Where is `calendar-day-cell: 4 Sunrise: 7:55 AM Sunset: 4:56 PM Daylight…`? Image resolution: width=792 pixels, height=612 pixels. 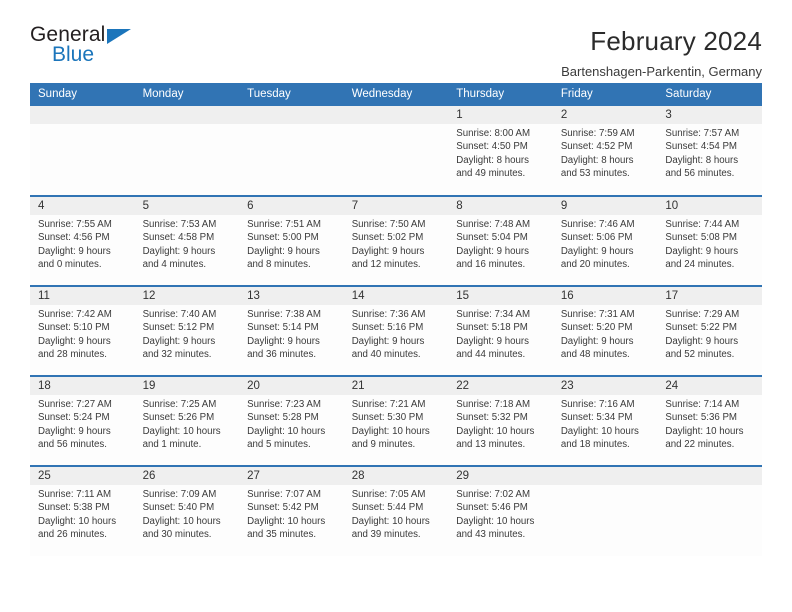
calendar-day-cell: 4 Sunrise: 7:55 AM Sunset: 4:56 PM Daylight… is located at coordinates (82, 240).